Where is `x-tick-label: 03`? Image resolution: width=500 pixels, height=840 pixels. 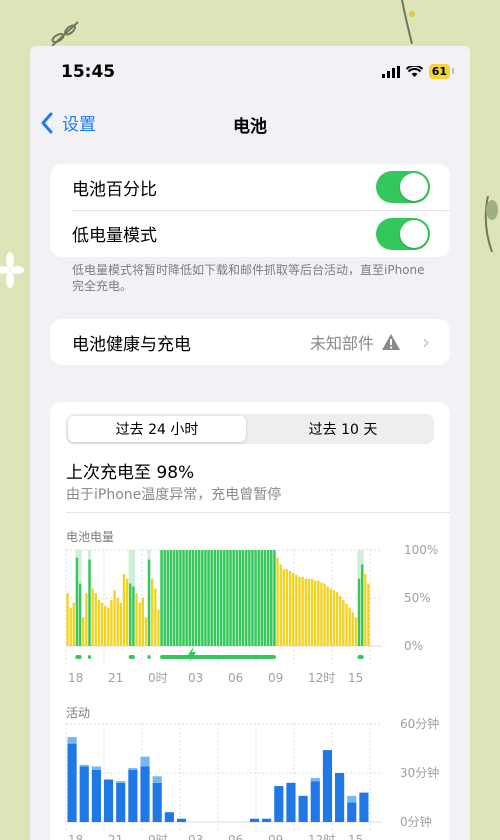 x-tick-label: 03 is located at coordinates (195, 678).